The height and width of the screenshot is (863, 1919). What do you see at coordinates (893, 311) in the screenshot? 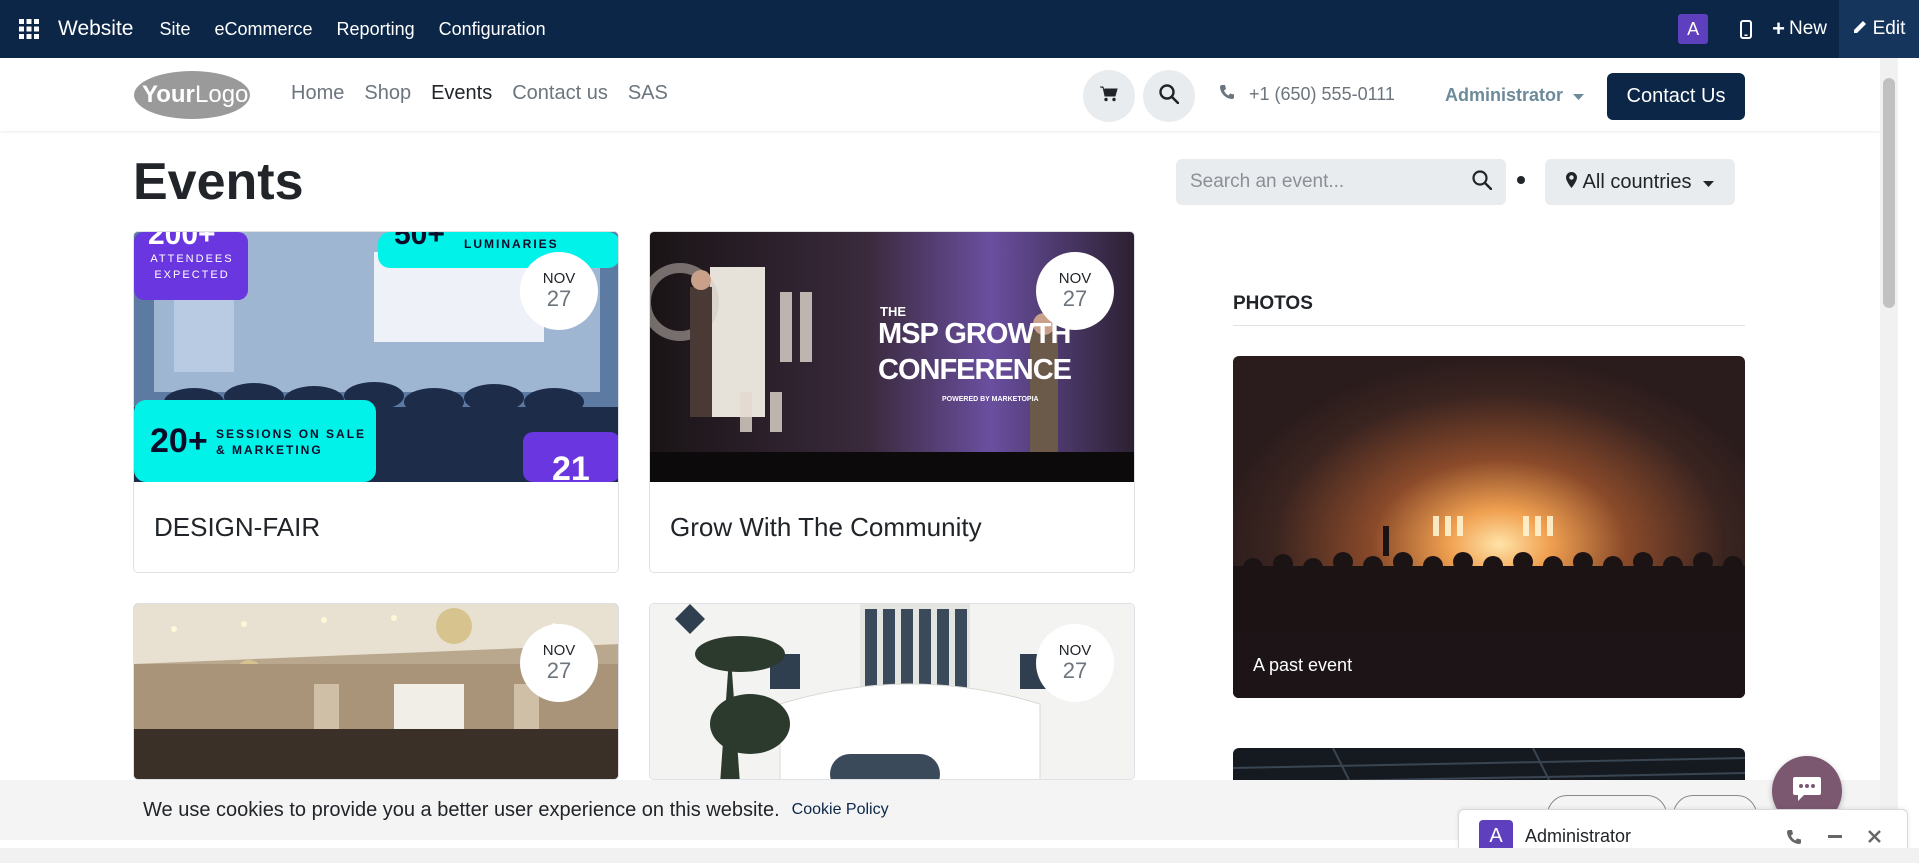
I see `banner-the: THE` at bounding box center [893, 311].